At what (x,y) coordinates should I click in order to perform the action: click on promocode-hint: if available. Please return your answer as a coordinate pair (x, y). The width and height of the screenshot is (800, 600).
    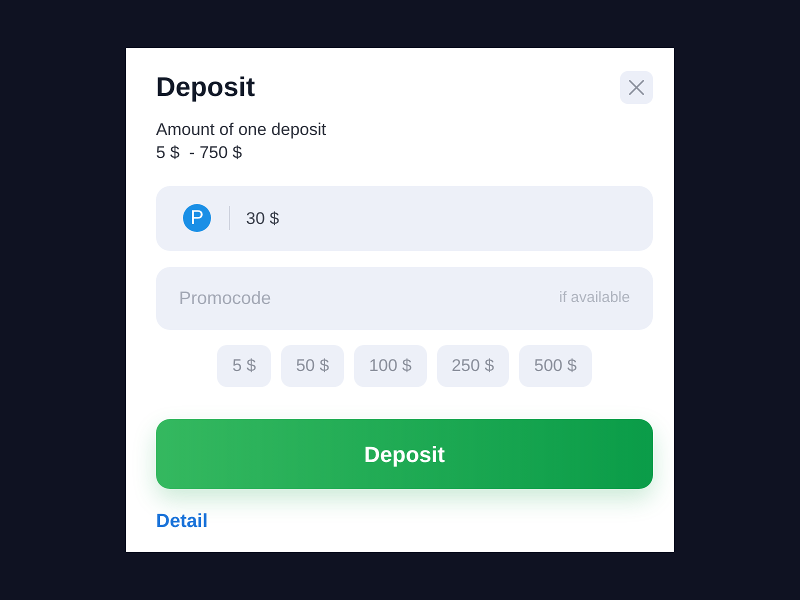
    Looking at the image, I should click on (594, 298).